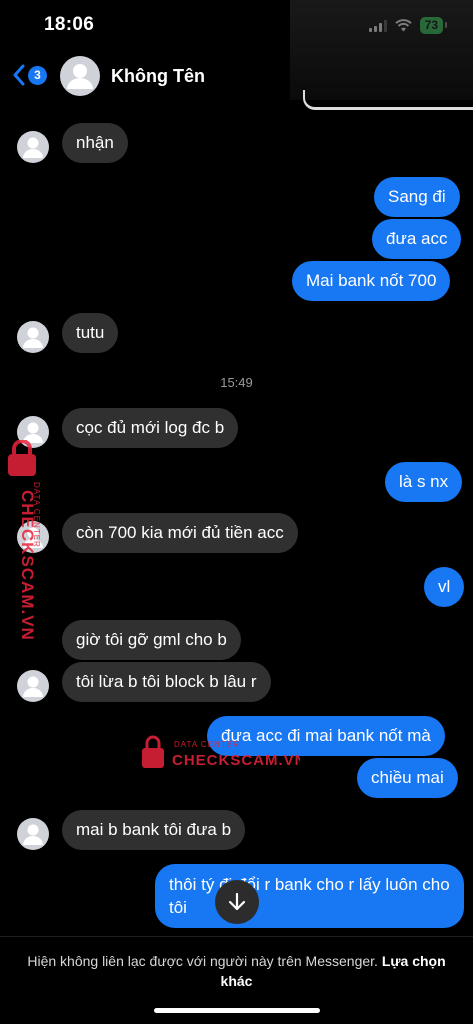 The width and height of the screenshot is (473, 1024). Describe the element at coordinates (417, 197) in the screenshot. I see `message-outgoing: Sang đi` at that location.